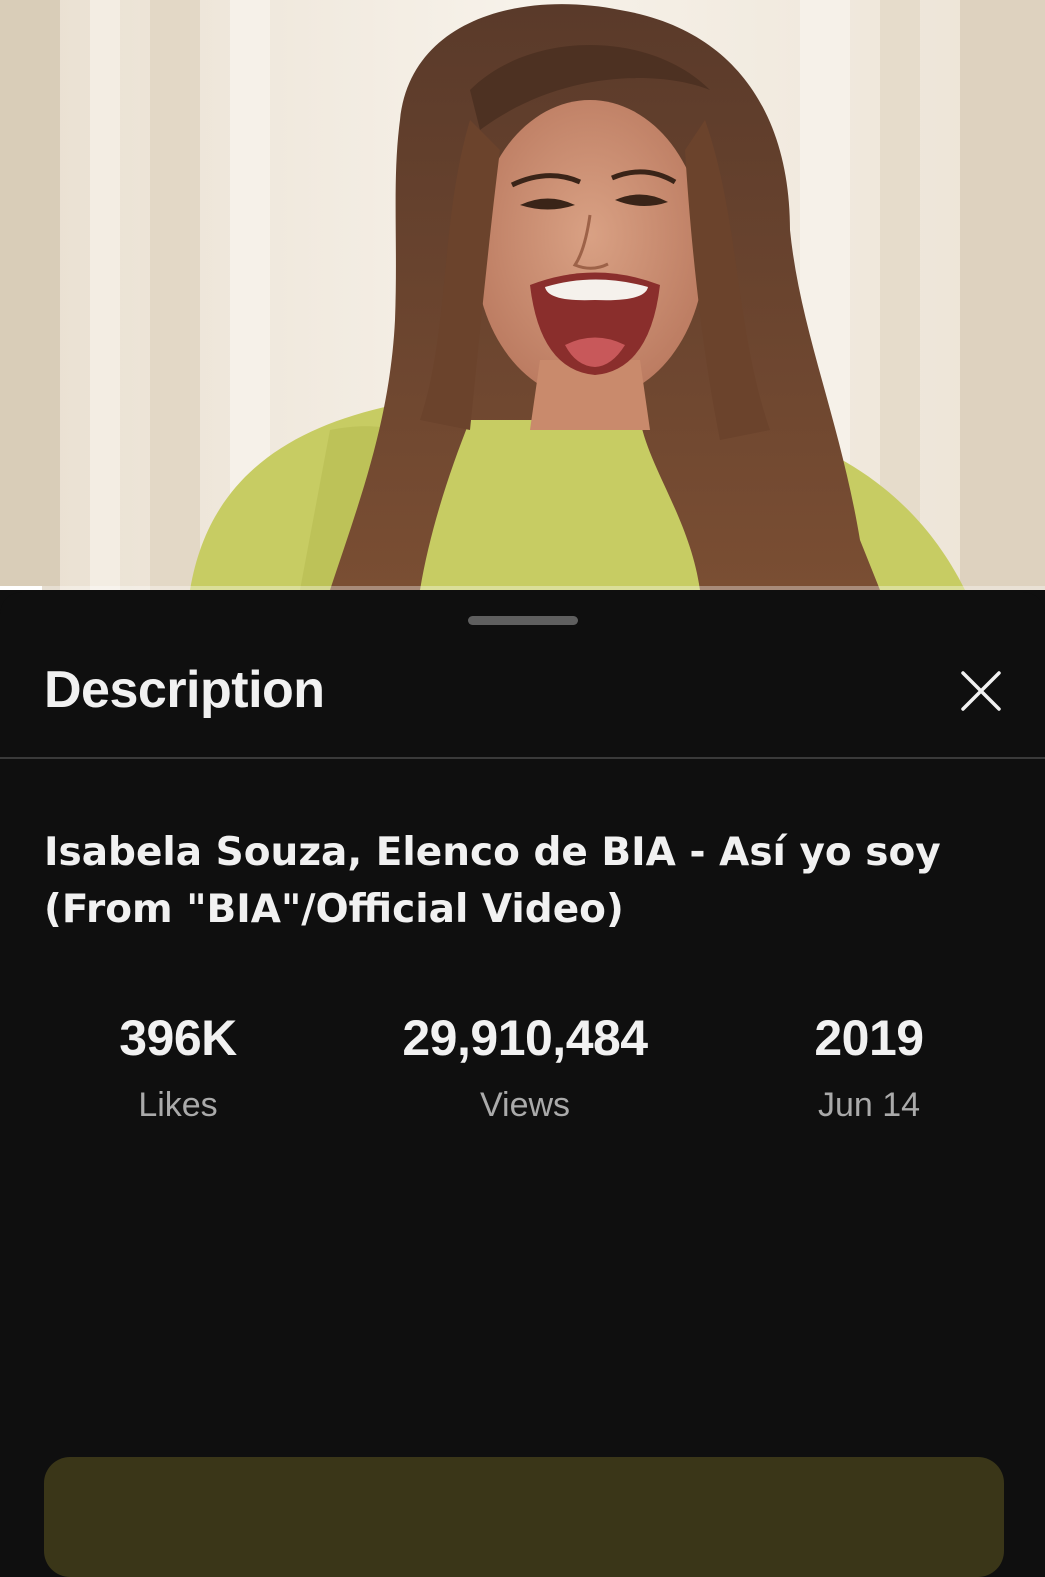  Describe the element at coordinates (869, 1038) in the screenshot. I see `publish-year: 2019` at that location.